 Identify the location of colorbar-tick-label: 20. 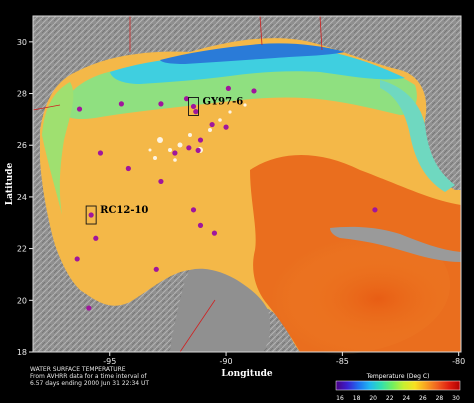
(373, 398).